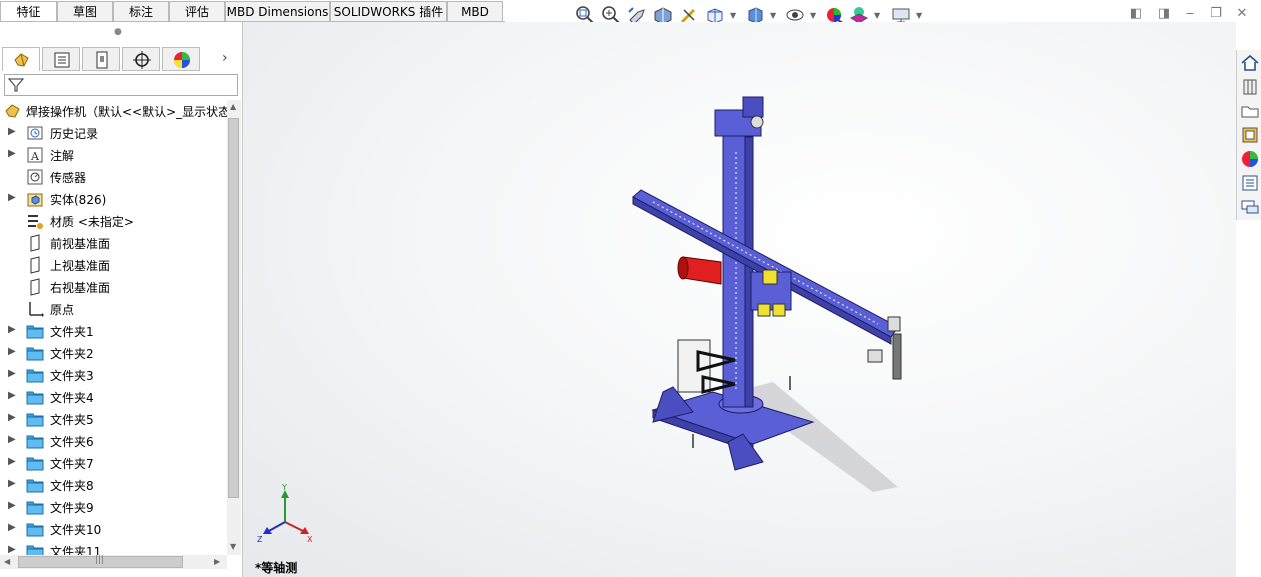 This screenshot has width=1261, height=577. I want to click on scroll-right-icon: ▶, so click(217, 561).